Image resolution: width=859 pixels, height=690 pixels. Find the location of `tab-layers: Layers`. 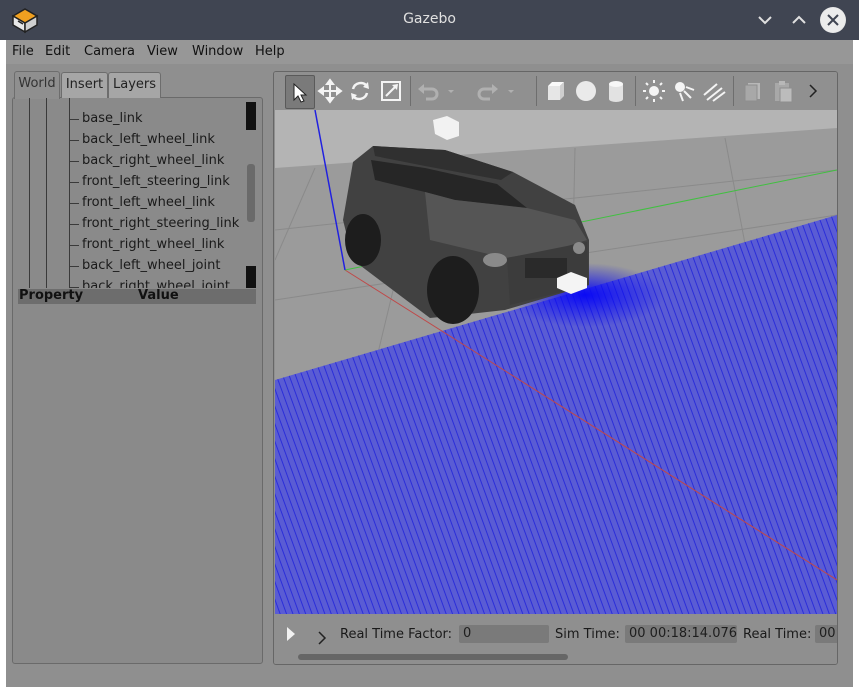

tab-layers: Layers is located at coordinates (134, 85).